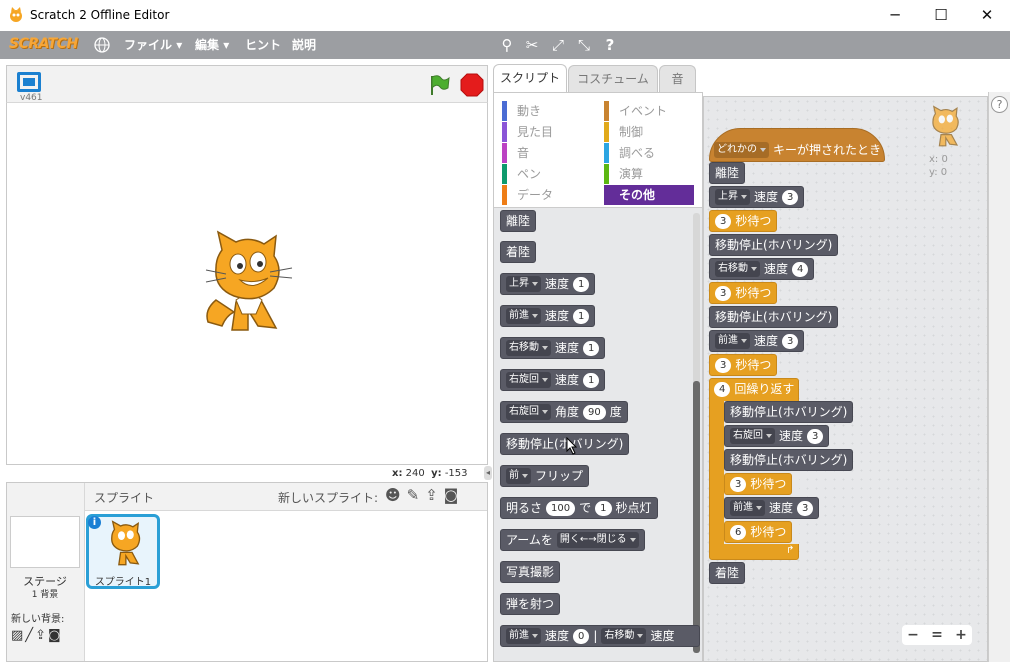  I want to click on draw-backdrop-icon: ╱, so click(30, 635).